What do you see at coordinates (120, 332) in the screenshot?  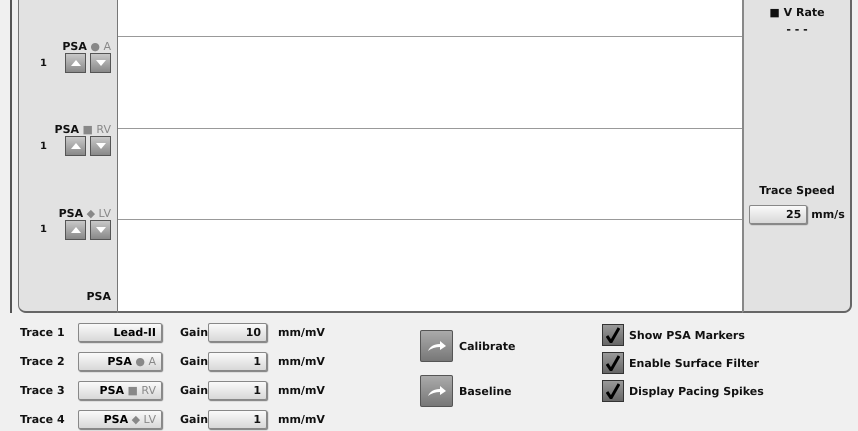 I see `trace-source-button: Lead-II` at bounding box center [120, 332].